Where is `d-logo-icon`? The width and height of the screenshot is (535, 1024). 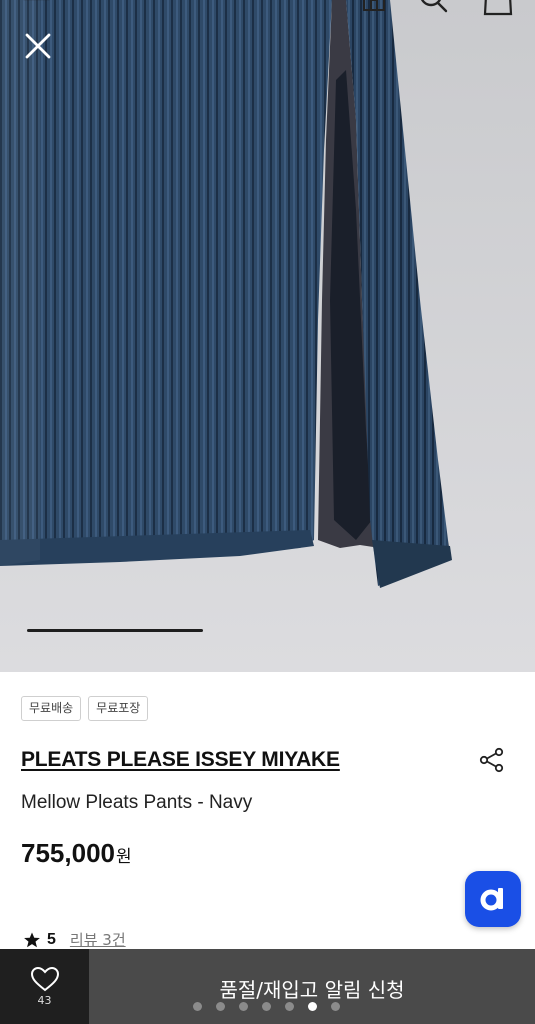 d-logo-icon is located at coordinates (491, 899).